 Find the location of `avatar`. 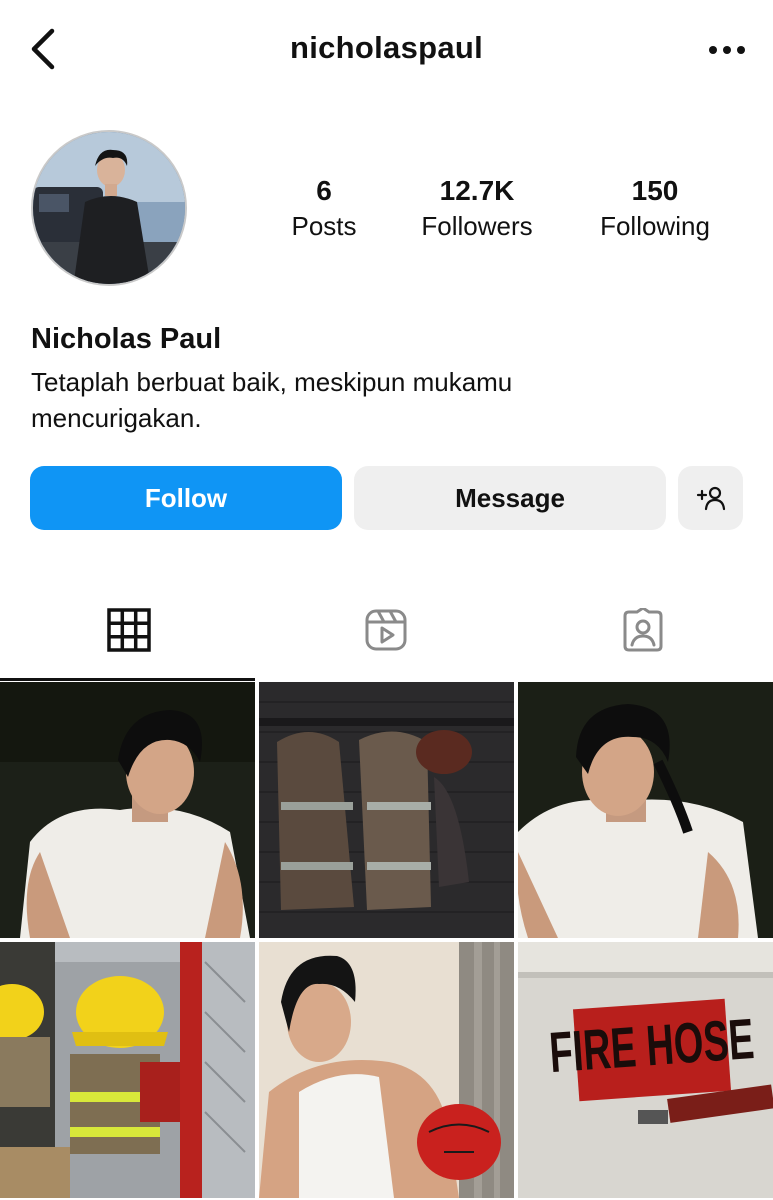

avatar is located at coordinates (109, 208).